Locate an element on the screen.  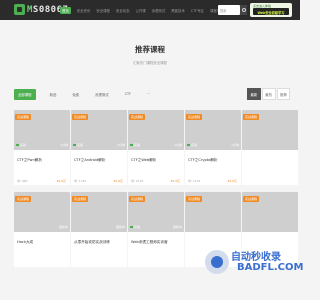
logo-icon is located at coordinates (19, 9).